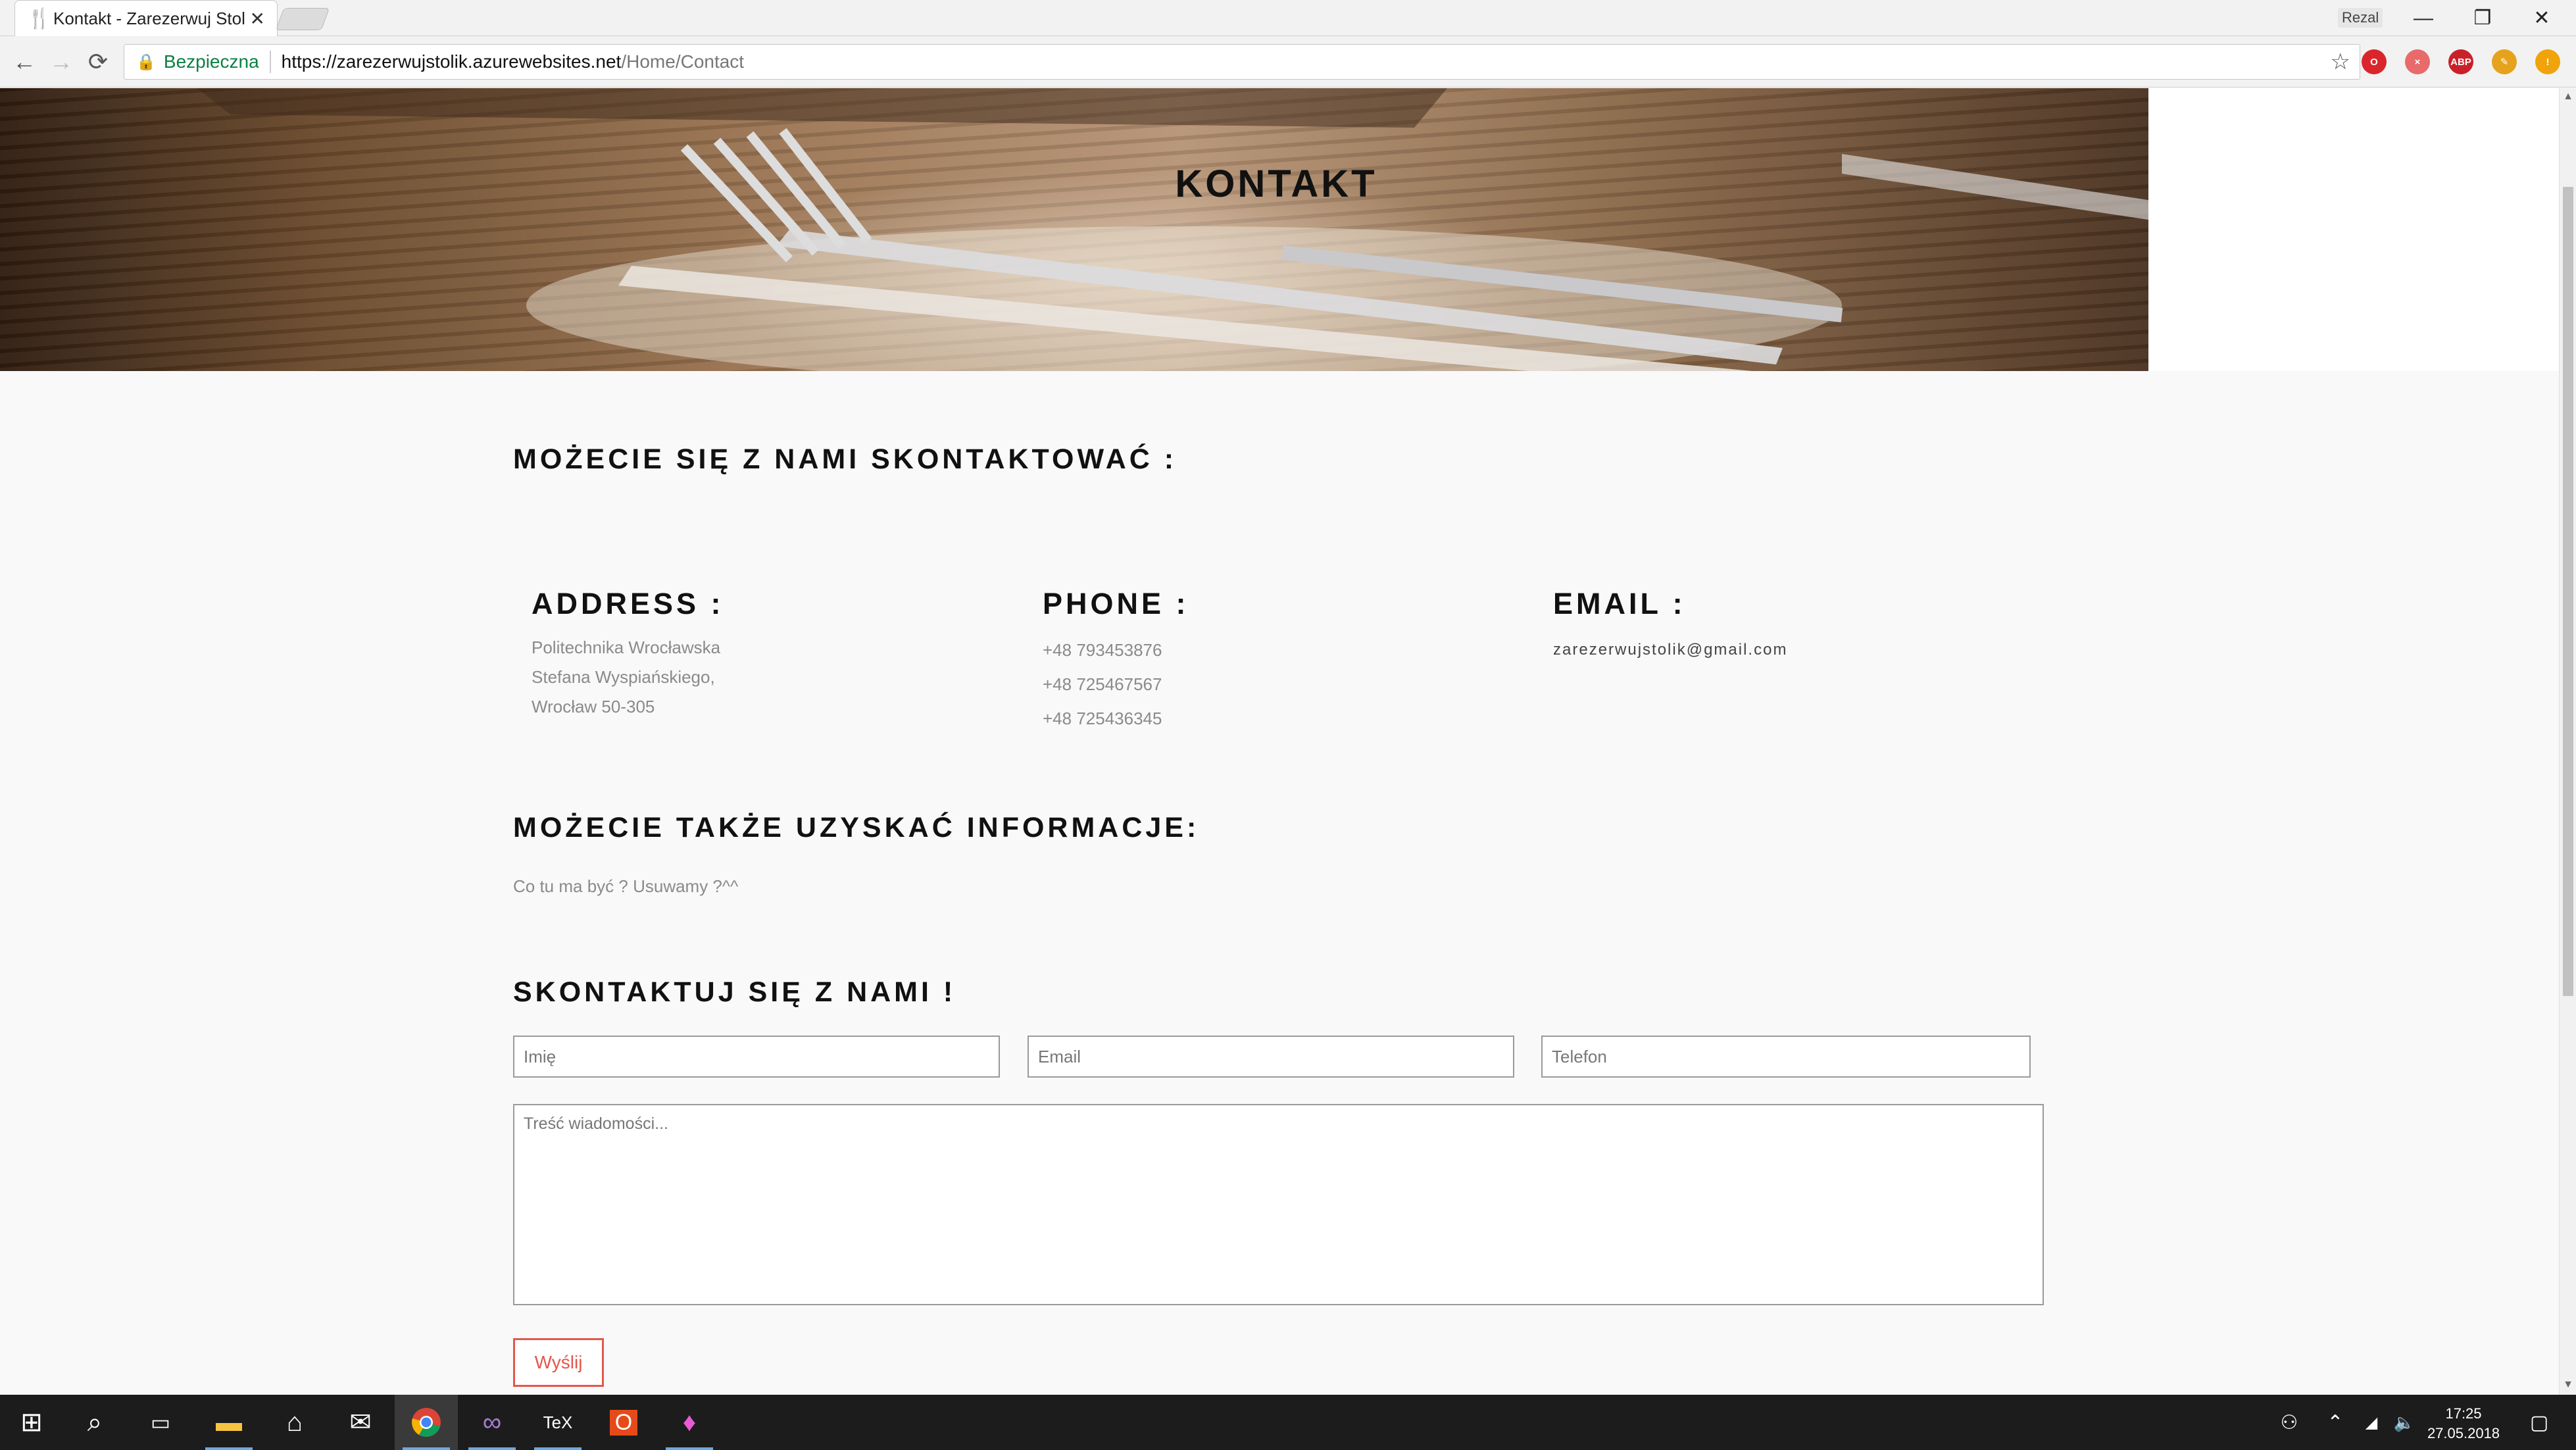 This screenshot has height=1450, width=2576. I want to click on minimize-button: —, so click(2423, 18).